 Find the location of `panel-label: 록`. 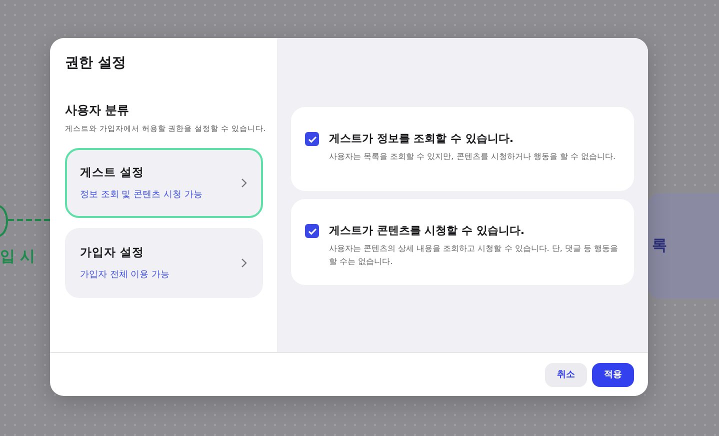

panel-label: 록 is located at coordinates (659, 245).